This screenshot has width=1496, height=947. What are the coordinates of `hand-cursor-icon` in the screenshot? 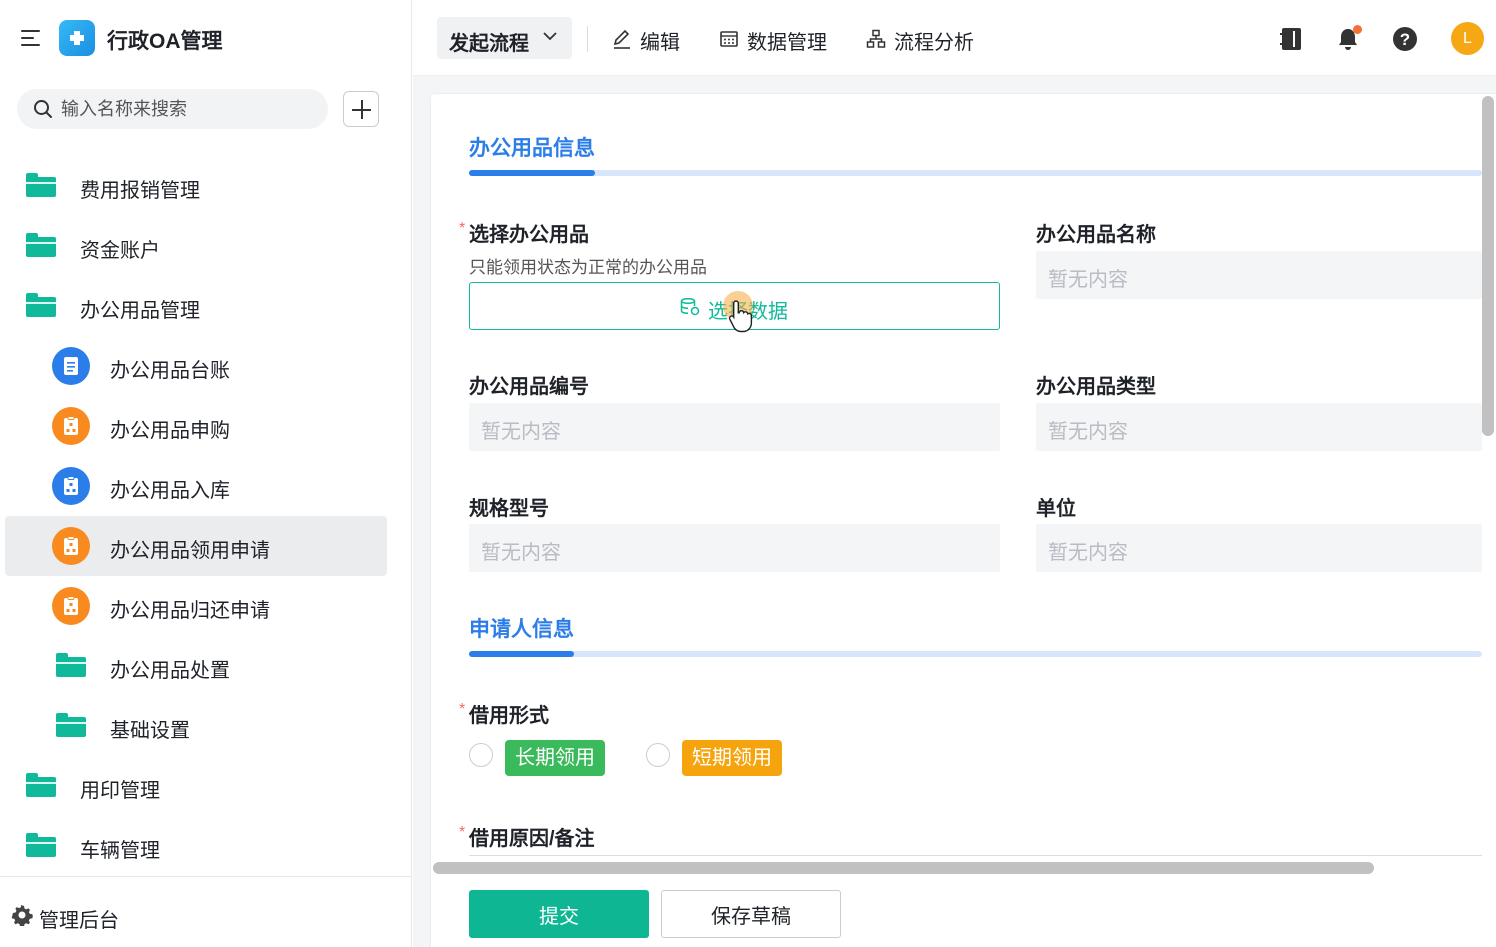 It's located at (740, 316).